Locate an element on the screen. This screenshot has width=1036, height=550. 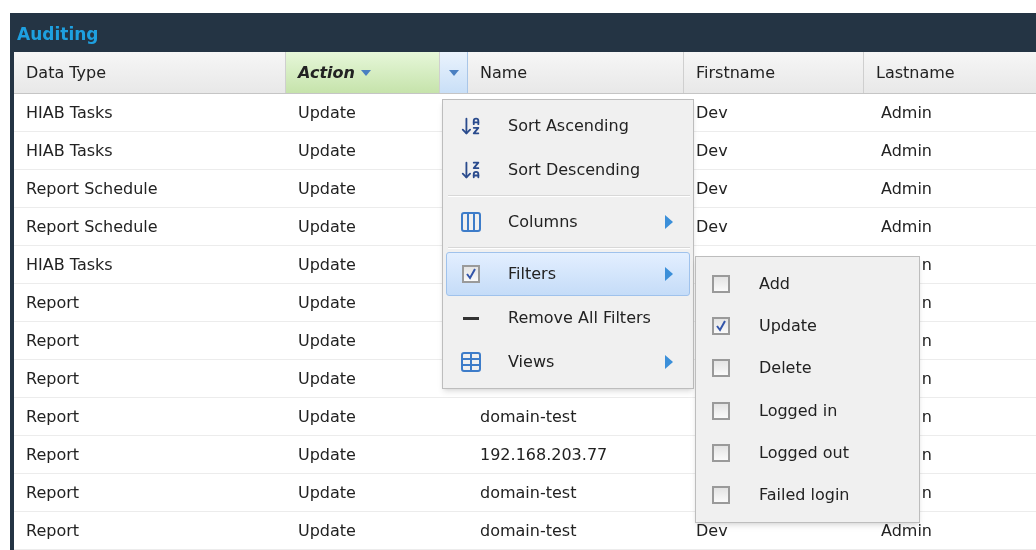
table-icon is located at coordinates (471, 362).